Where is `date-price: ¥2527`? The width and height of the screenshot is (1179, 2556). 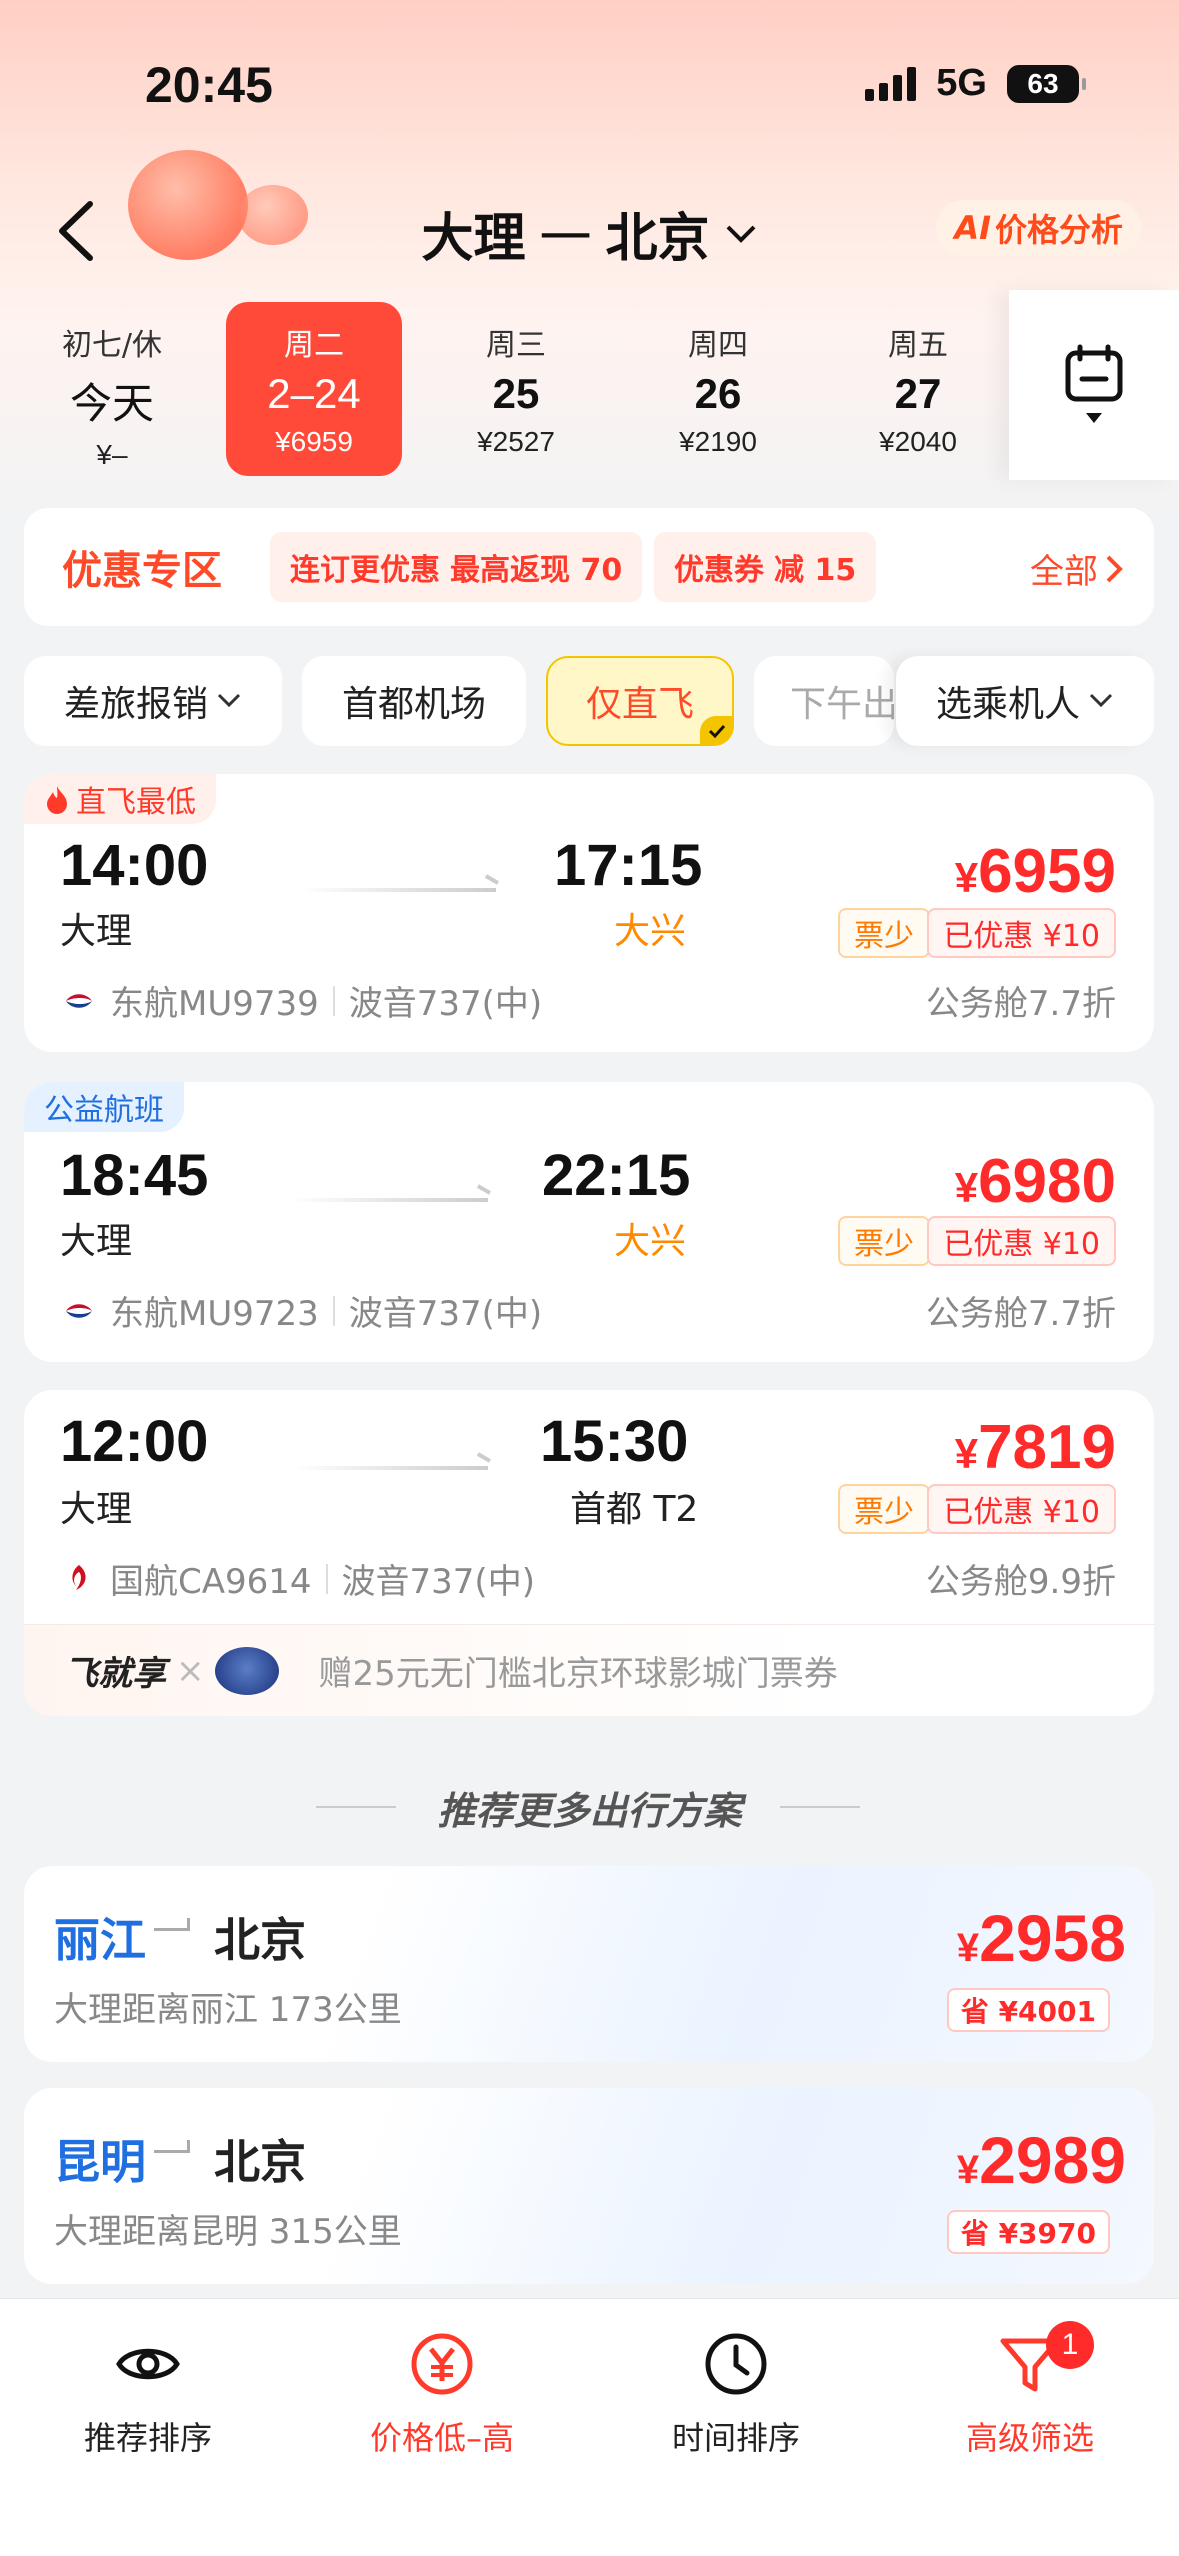
date-price: ¥2527 is located at coordinates (516, 441).